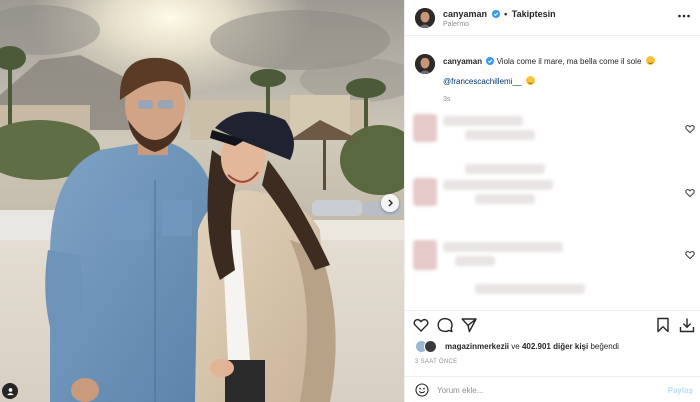 The height and width of the screenshot is (402, 700). What do you see at coordinates (680, 390) in the screenshot?
I see `post-comment-button: Paylaş` at bounding box center [680, 390].